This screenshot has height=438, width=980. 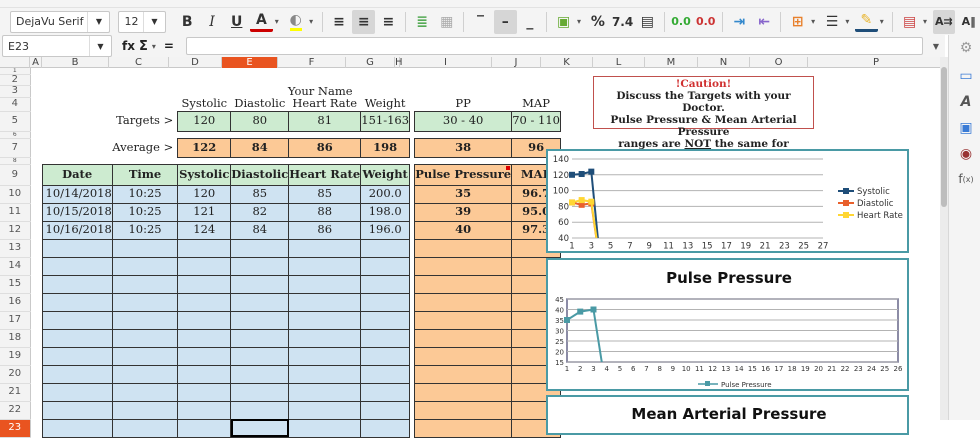 I want to click on cell-c4, so click(x=144, y=104).